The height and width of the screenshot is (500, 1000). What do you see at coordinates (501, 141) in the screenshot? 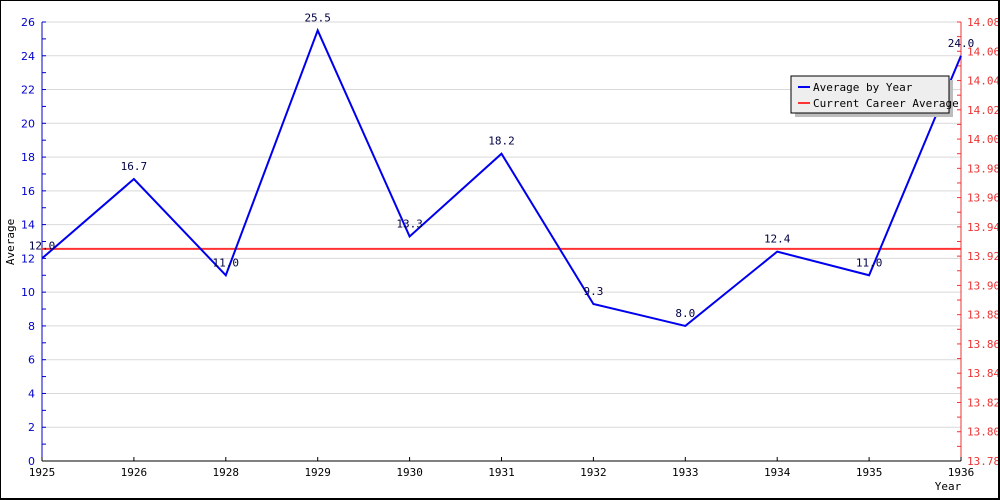
I see `data-label: 18.2` at bounding box center [501, 141].